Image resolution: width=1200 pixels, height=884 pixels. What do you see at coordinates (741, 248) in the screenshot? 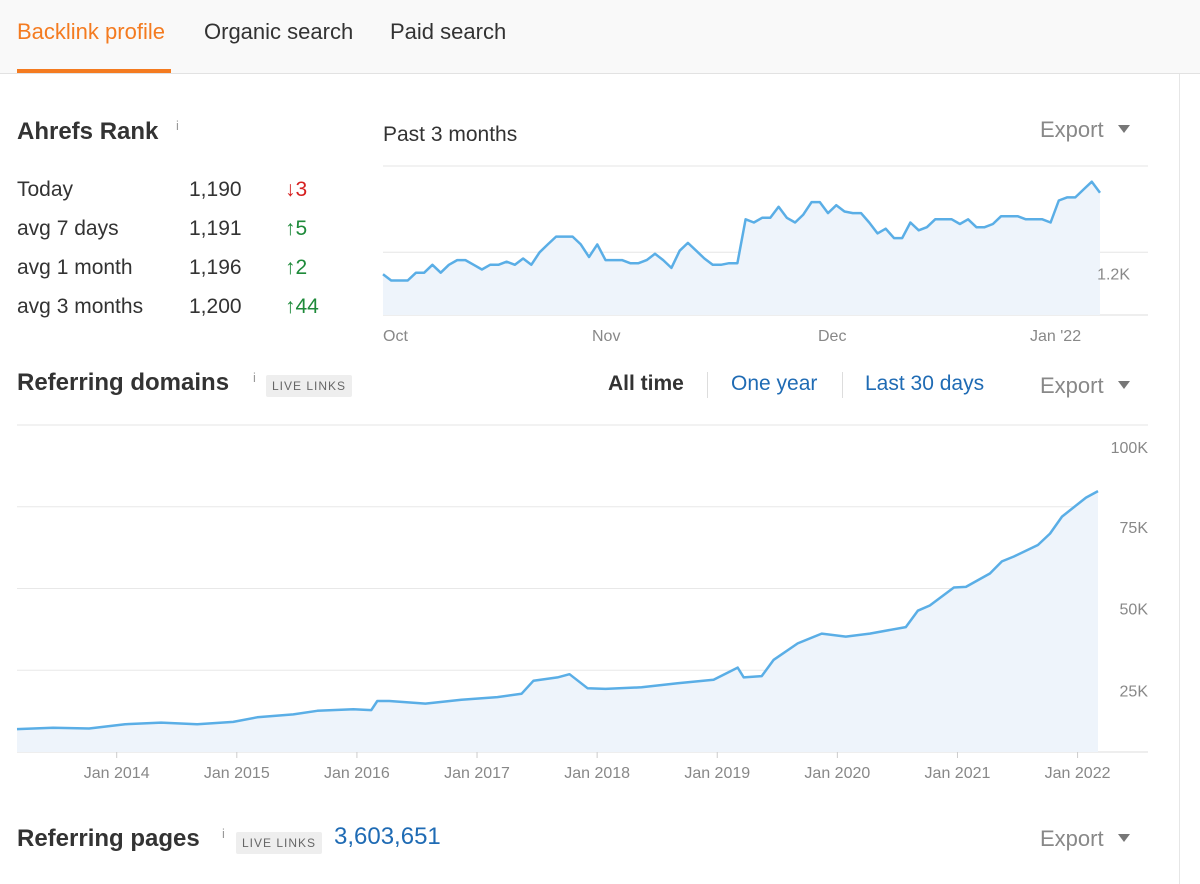
I see `rank-area-fill` at bounding box center [741, 248].